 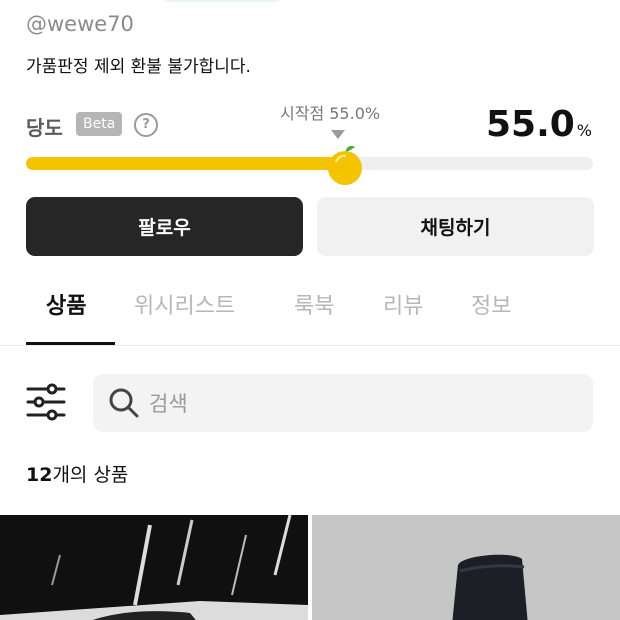 What do you see at coordinates (184, 304) in the screenshot?
I see `tab-wishlist: 위시리스트` at bounding box center [184, 304].